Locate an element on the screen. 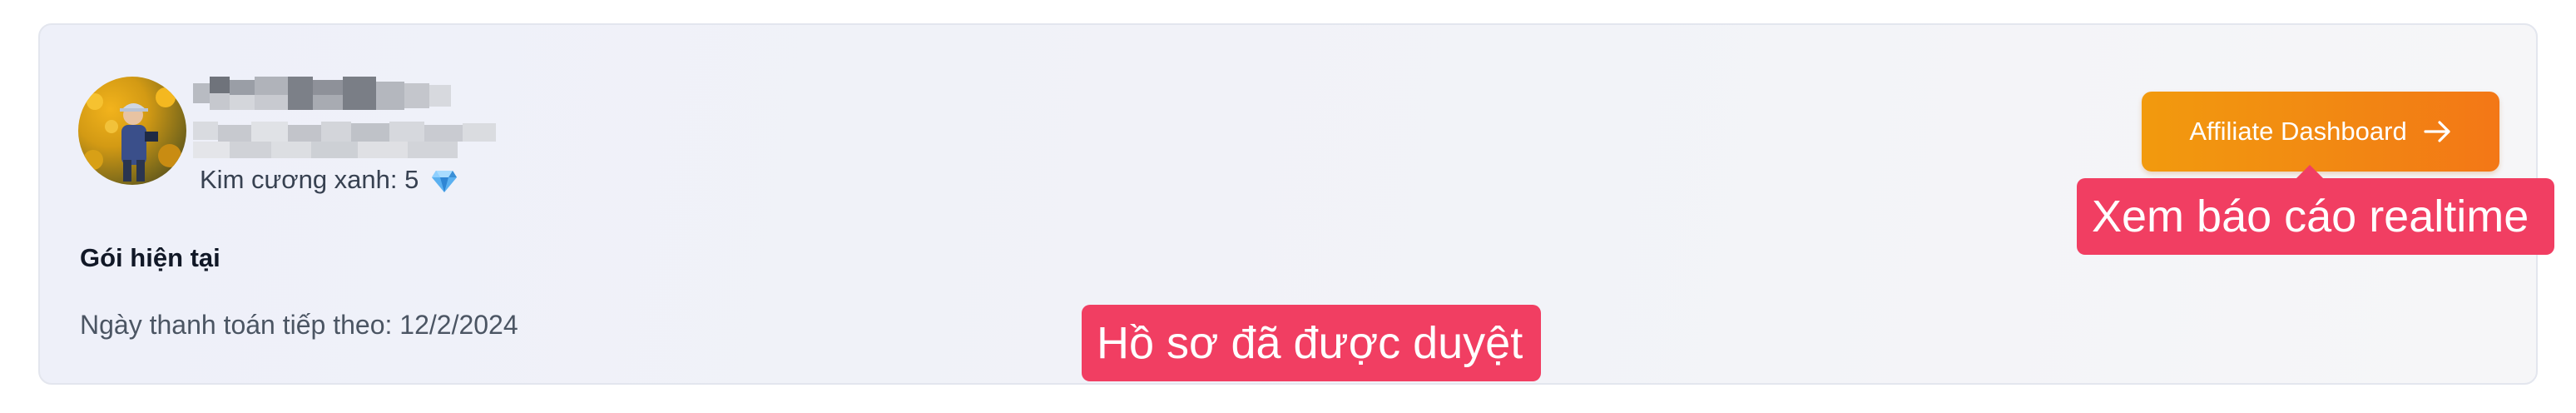 Image resolution: width=2576 pixels, height=413 pixels. affiliate-dashboard-button: Affiliate Dashboard is located at coordinates (2320, 132).